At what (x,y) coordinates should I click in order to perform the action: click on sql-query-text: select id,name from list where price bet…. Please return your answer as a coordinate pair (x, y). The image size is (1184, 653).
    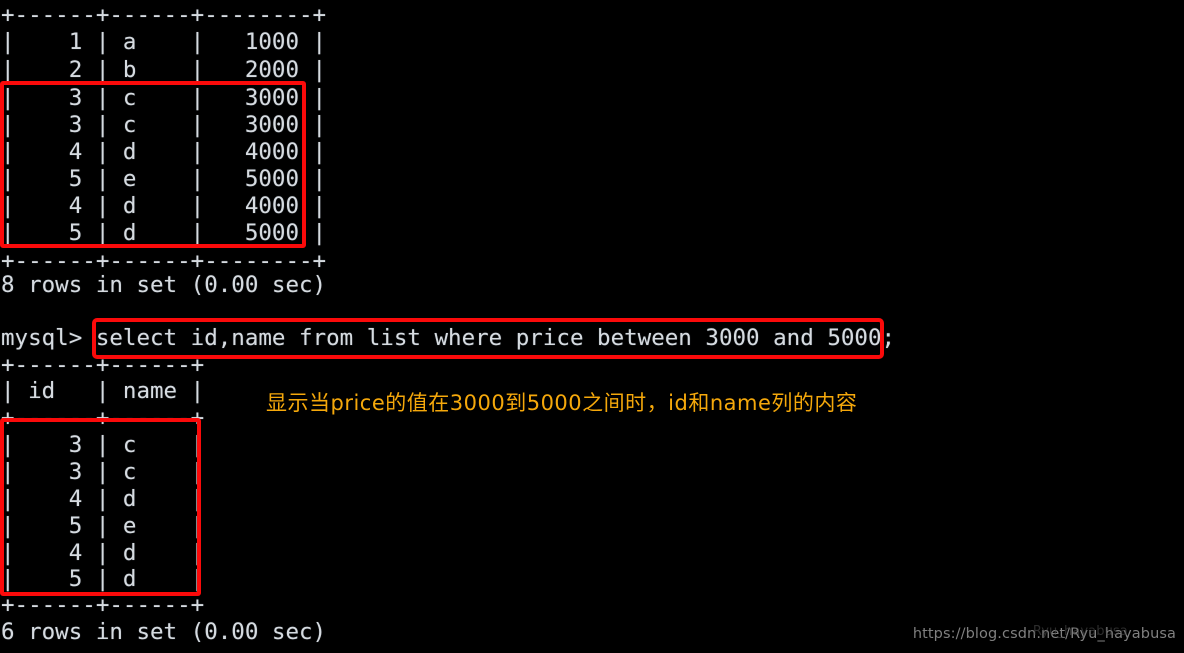
    Looking at the image, I should click on (495, 338).